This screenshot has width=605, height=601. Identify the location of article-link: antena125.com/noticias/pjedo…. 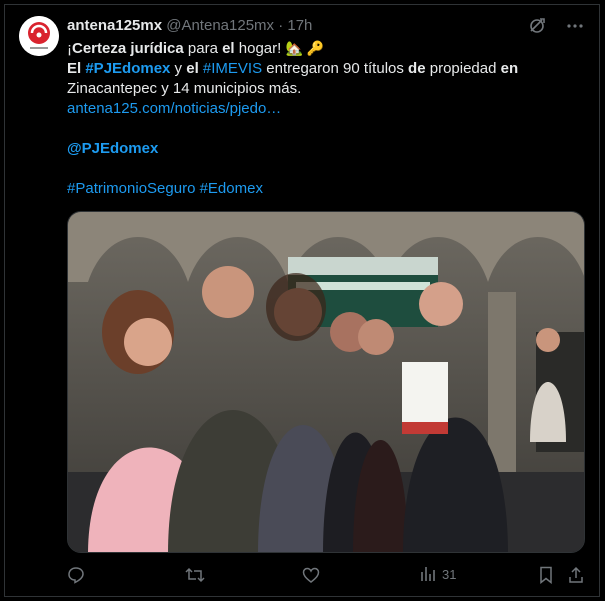
(324, 109).